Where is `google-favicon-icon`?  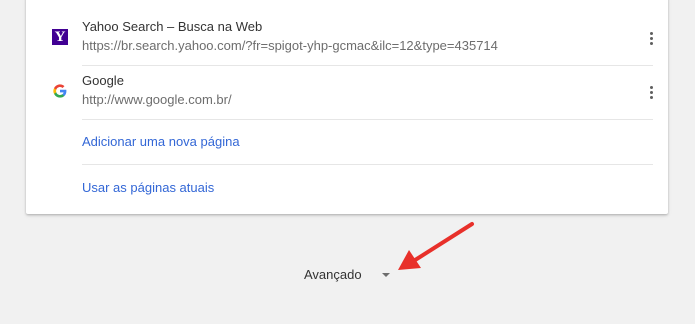
google-favicon-icon is located at coordinates (60, 91).